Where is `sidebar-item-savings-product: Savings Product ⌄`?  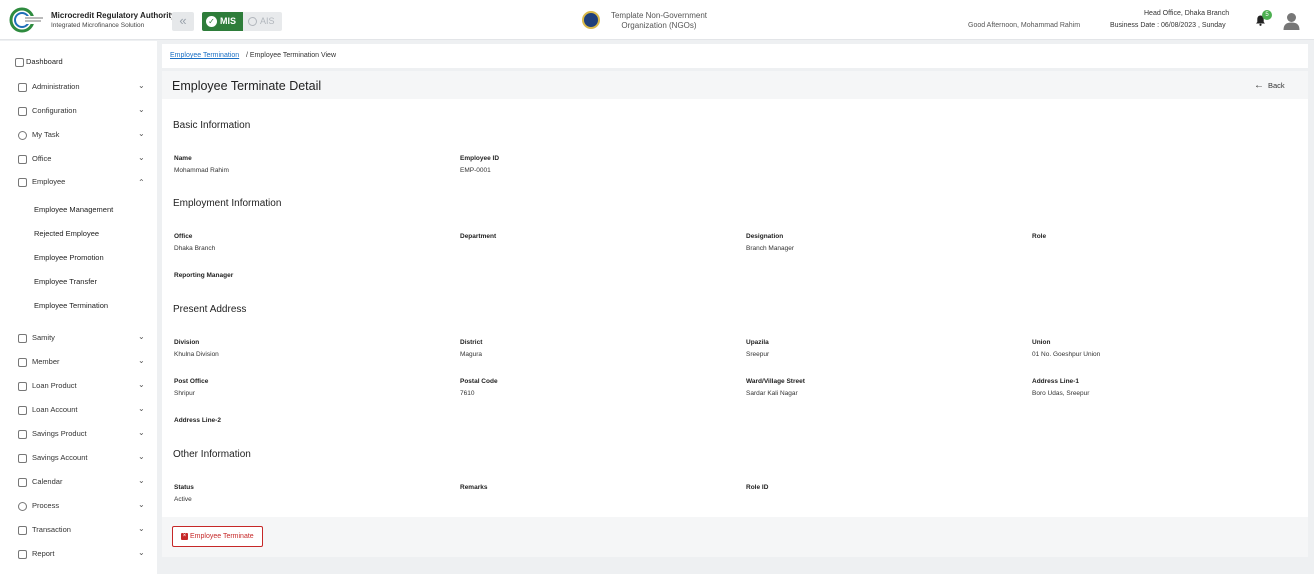 sidebar-item-savings-product: Savings Product ⌄ is located at coordinates (78, 435).